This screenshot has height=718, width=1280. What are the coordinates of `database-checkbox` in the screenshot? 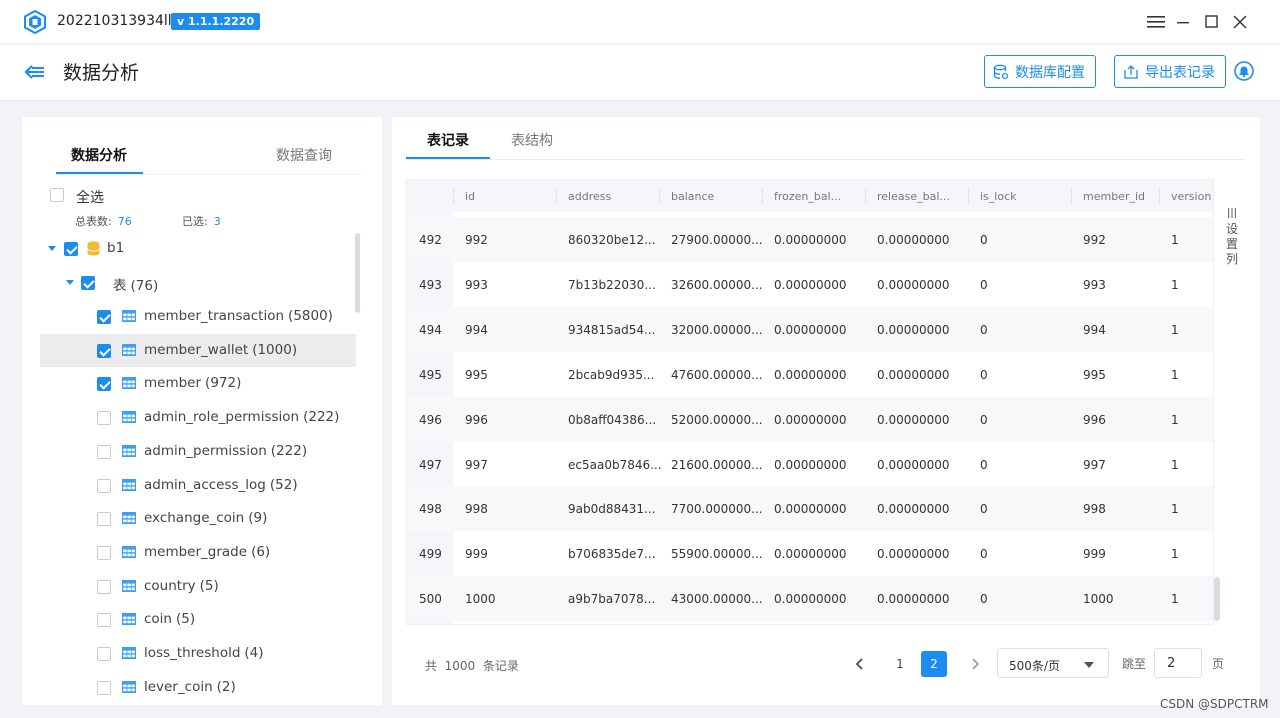 It's located at (71, 249).